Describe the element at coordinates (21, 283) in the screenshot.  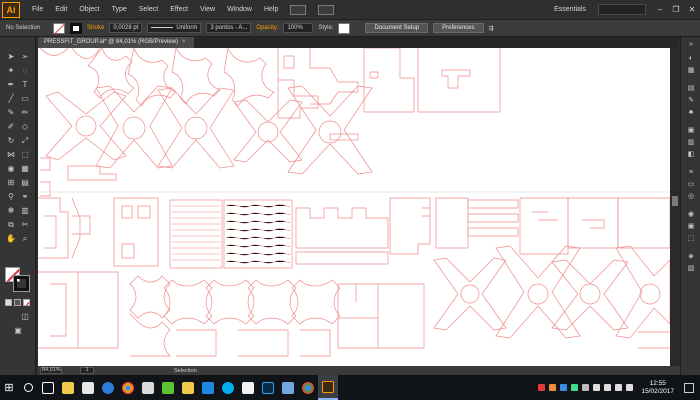
I see `stroke-black-swatch` at that location.